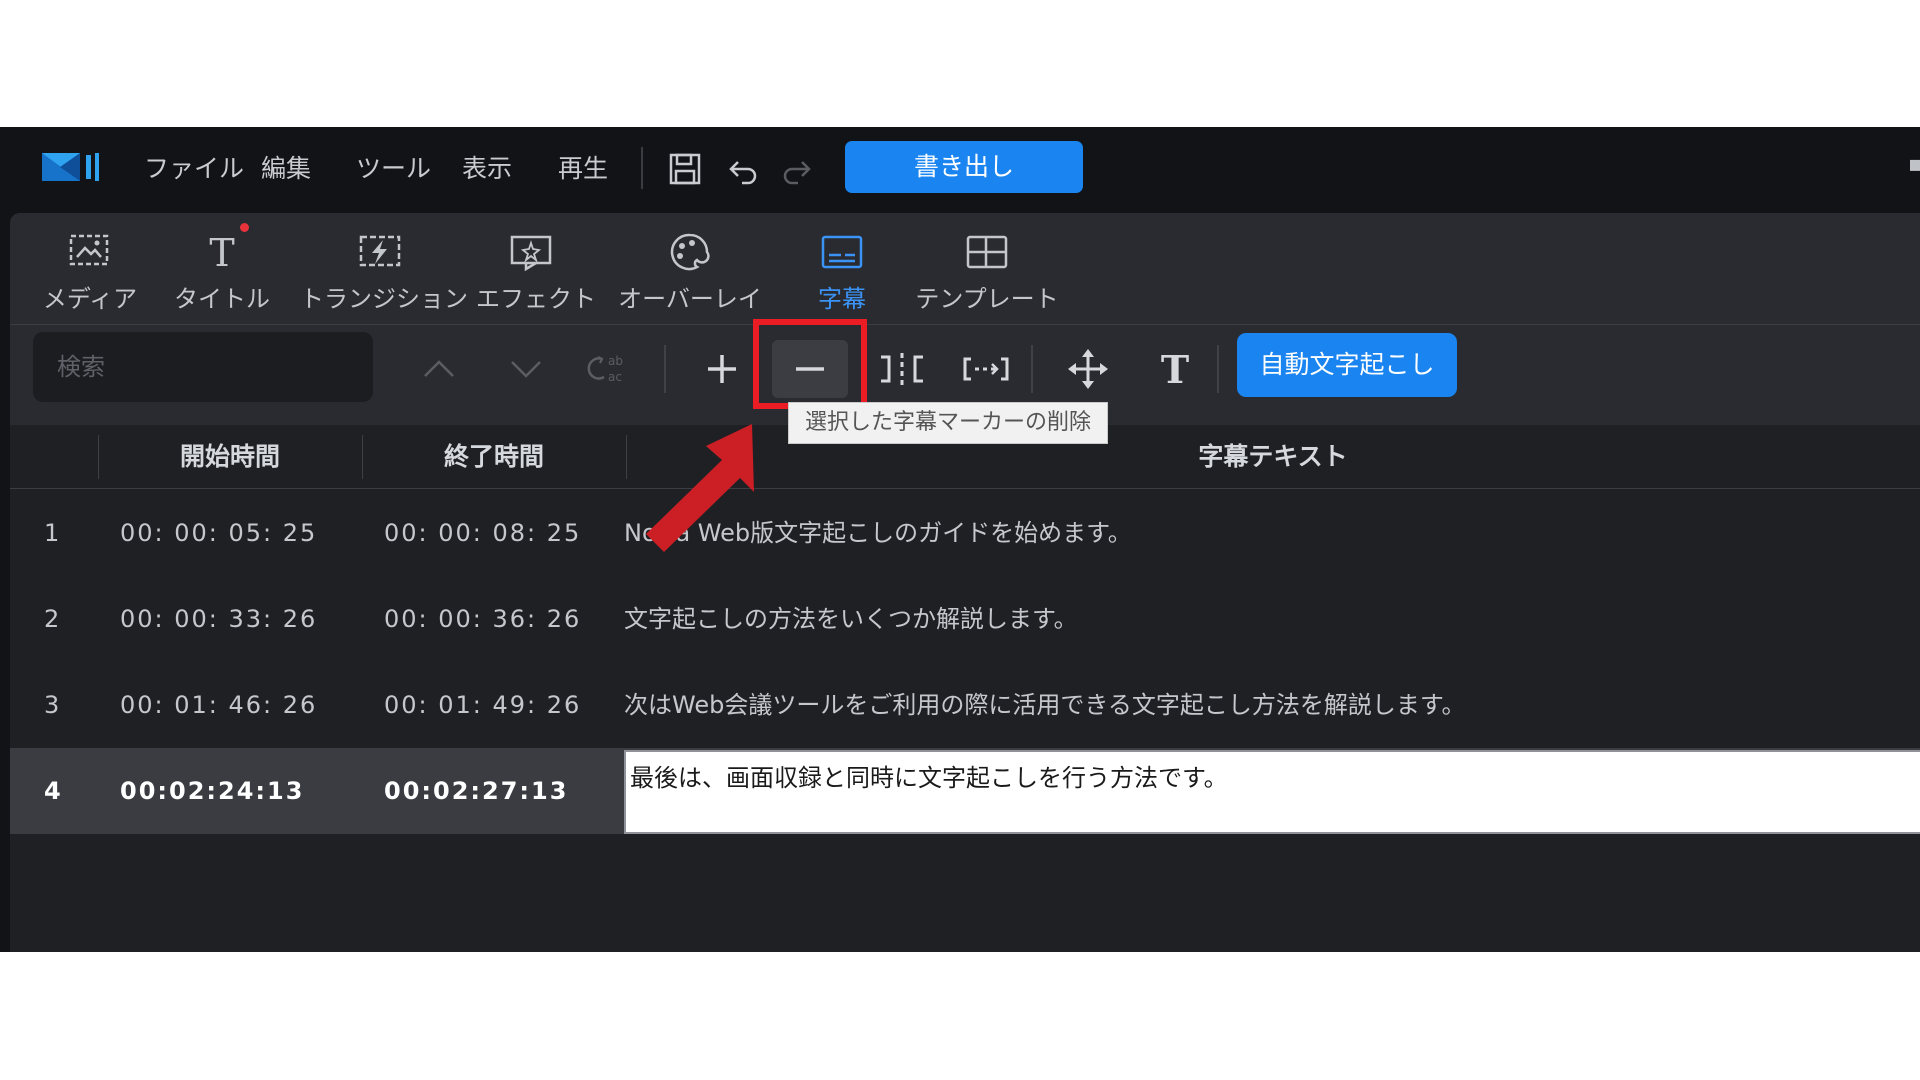 This screenshot has width=1920, height=1080. Describe the element at coordinates (690, 252) in the screenshot. I see `overlay-icon` at that location.